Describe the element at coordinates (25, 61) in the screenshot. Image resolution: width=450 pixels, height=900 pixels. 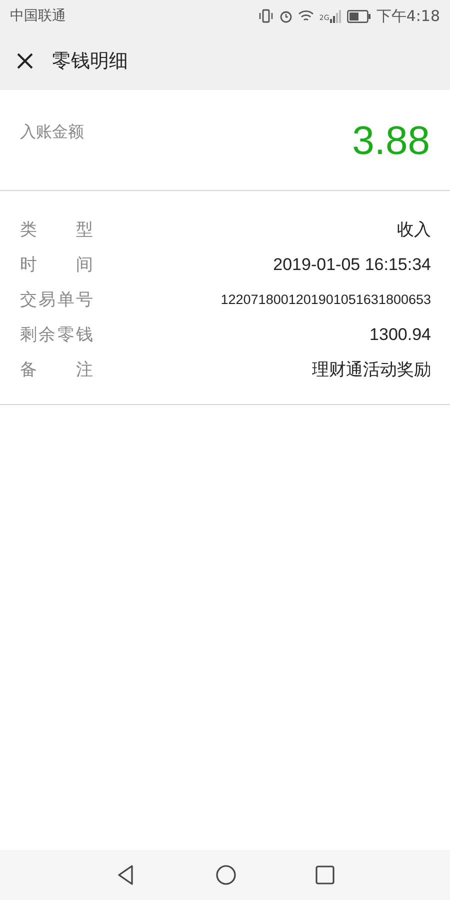
I see `close-icon` at that location.